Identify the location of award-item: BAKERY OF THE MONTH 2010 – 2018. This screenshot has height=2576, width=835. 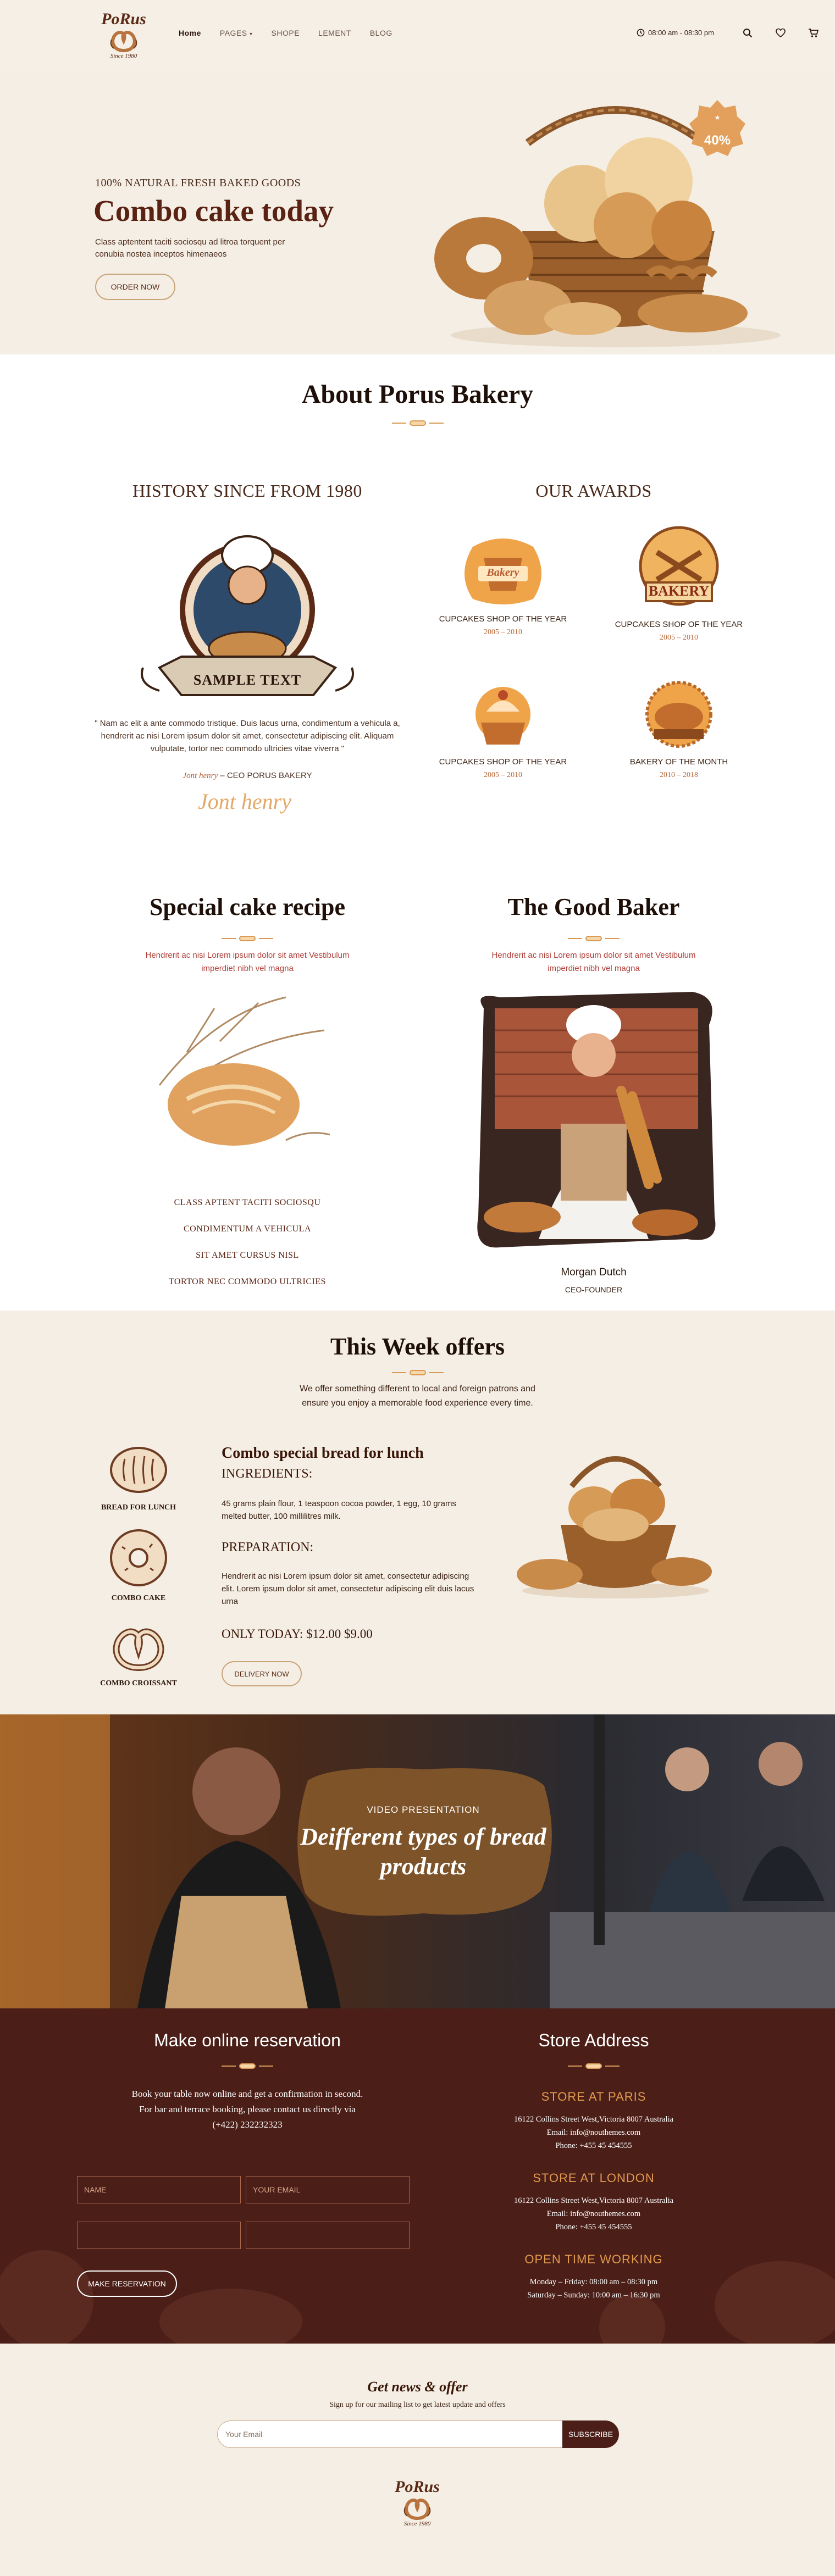
(678, 729).